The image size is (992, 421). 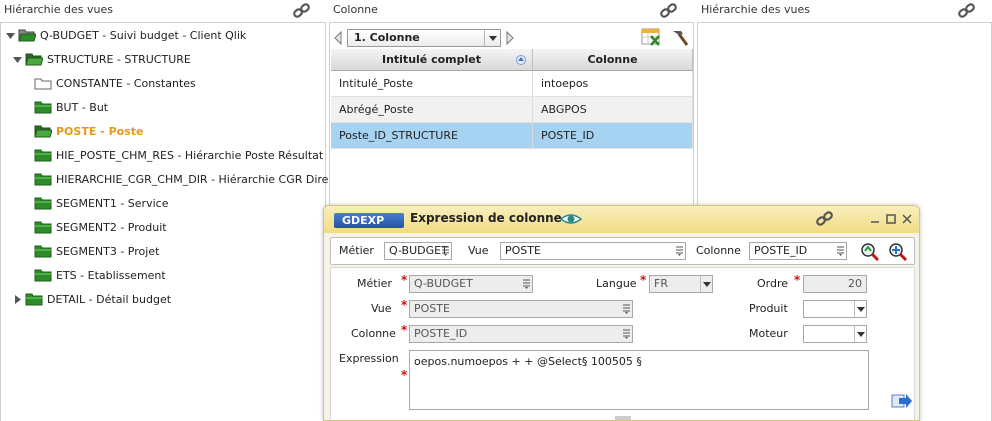 I want to click on resize-grip-icon, so click(x=623, y=418).